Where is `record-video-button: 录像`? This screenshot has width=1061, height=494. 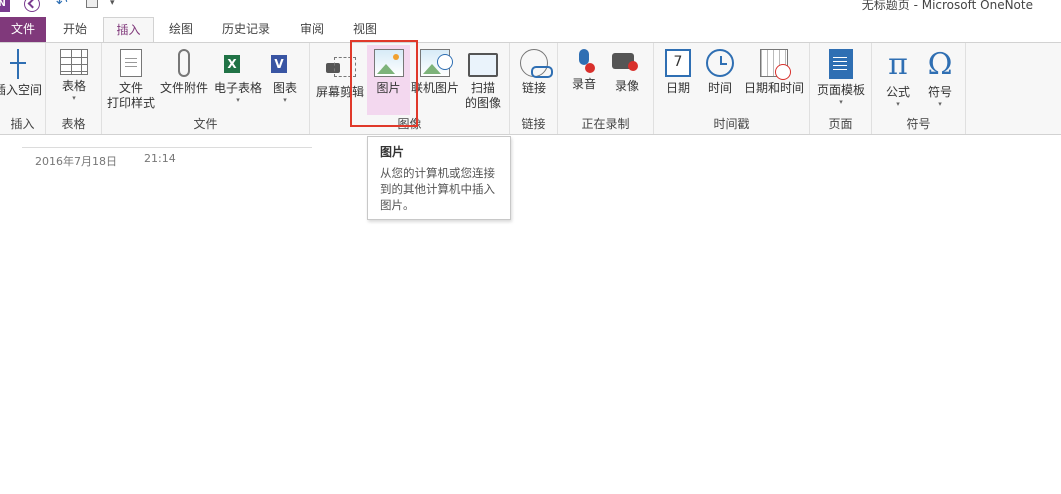
record-video-button: 录像 is located at coordinates (627, 69).